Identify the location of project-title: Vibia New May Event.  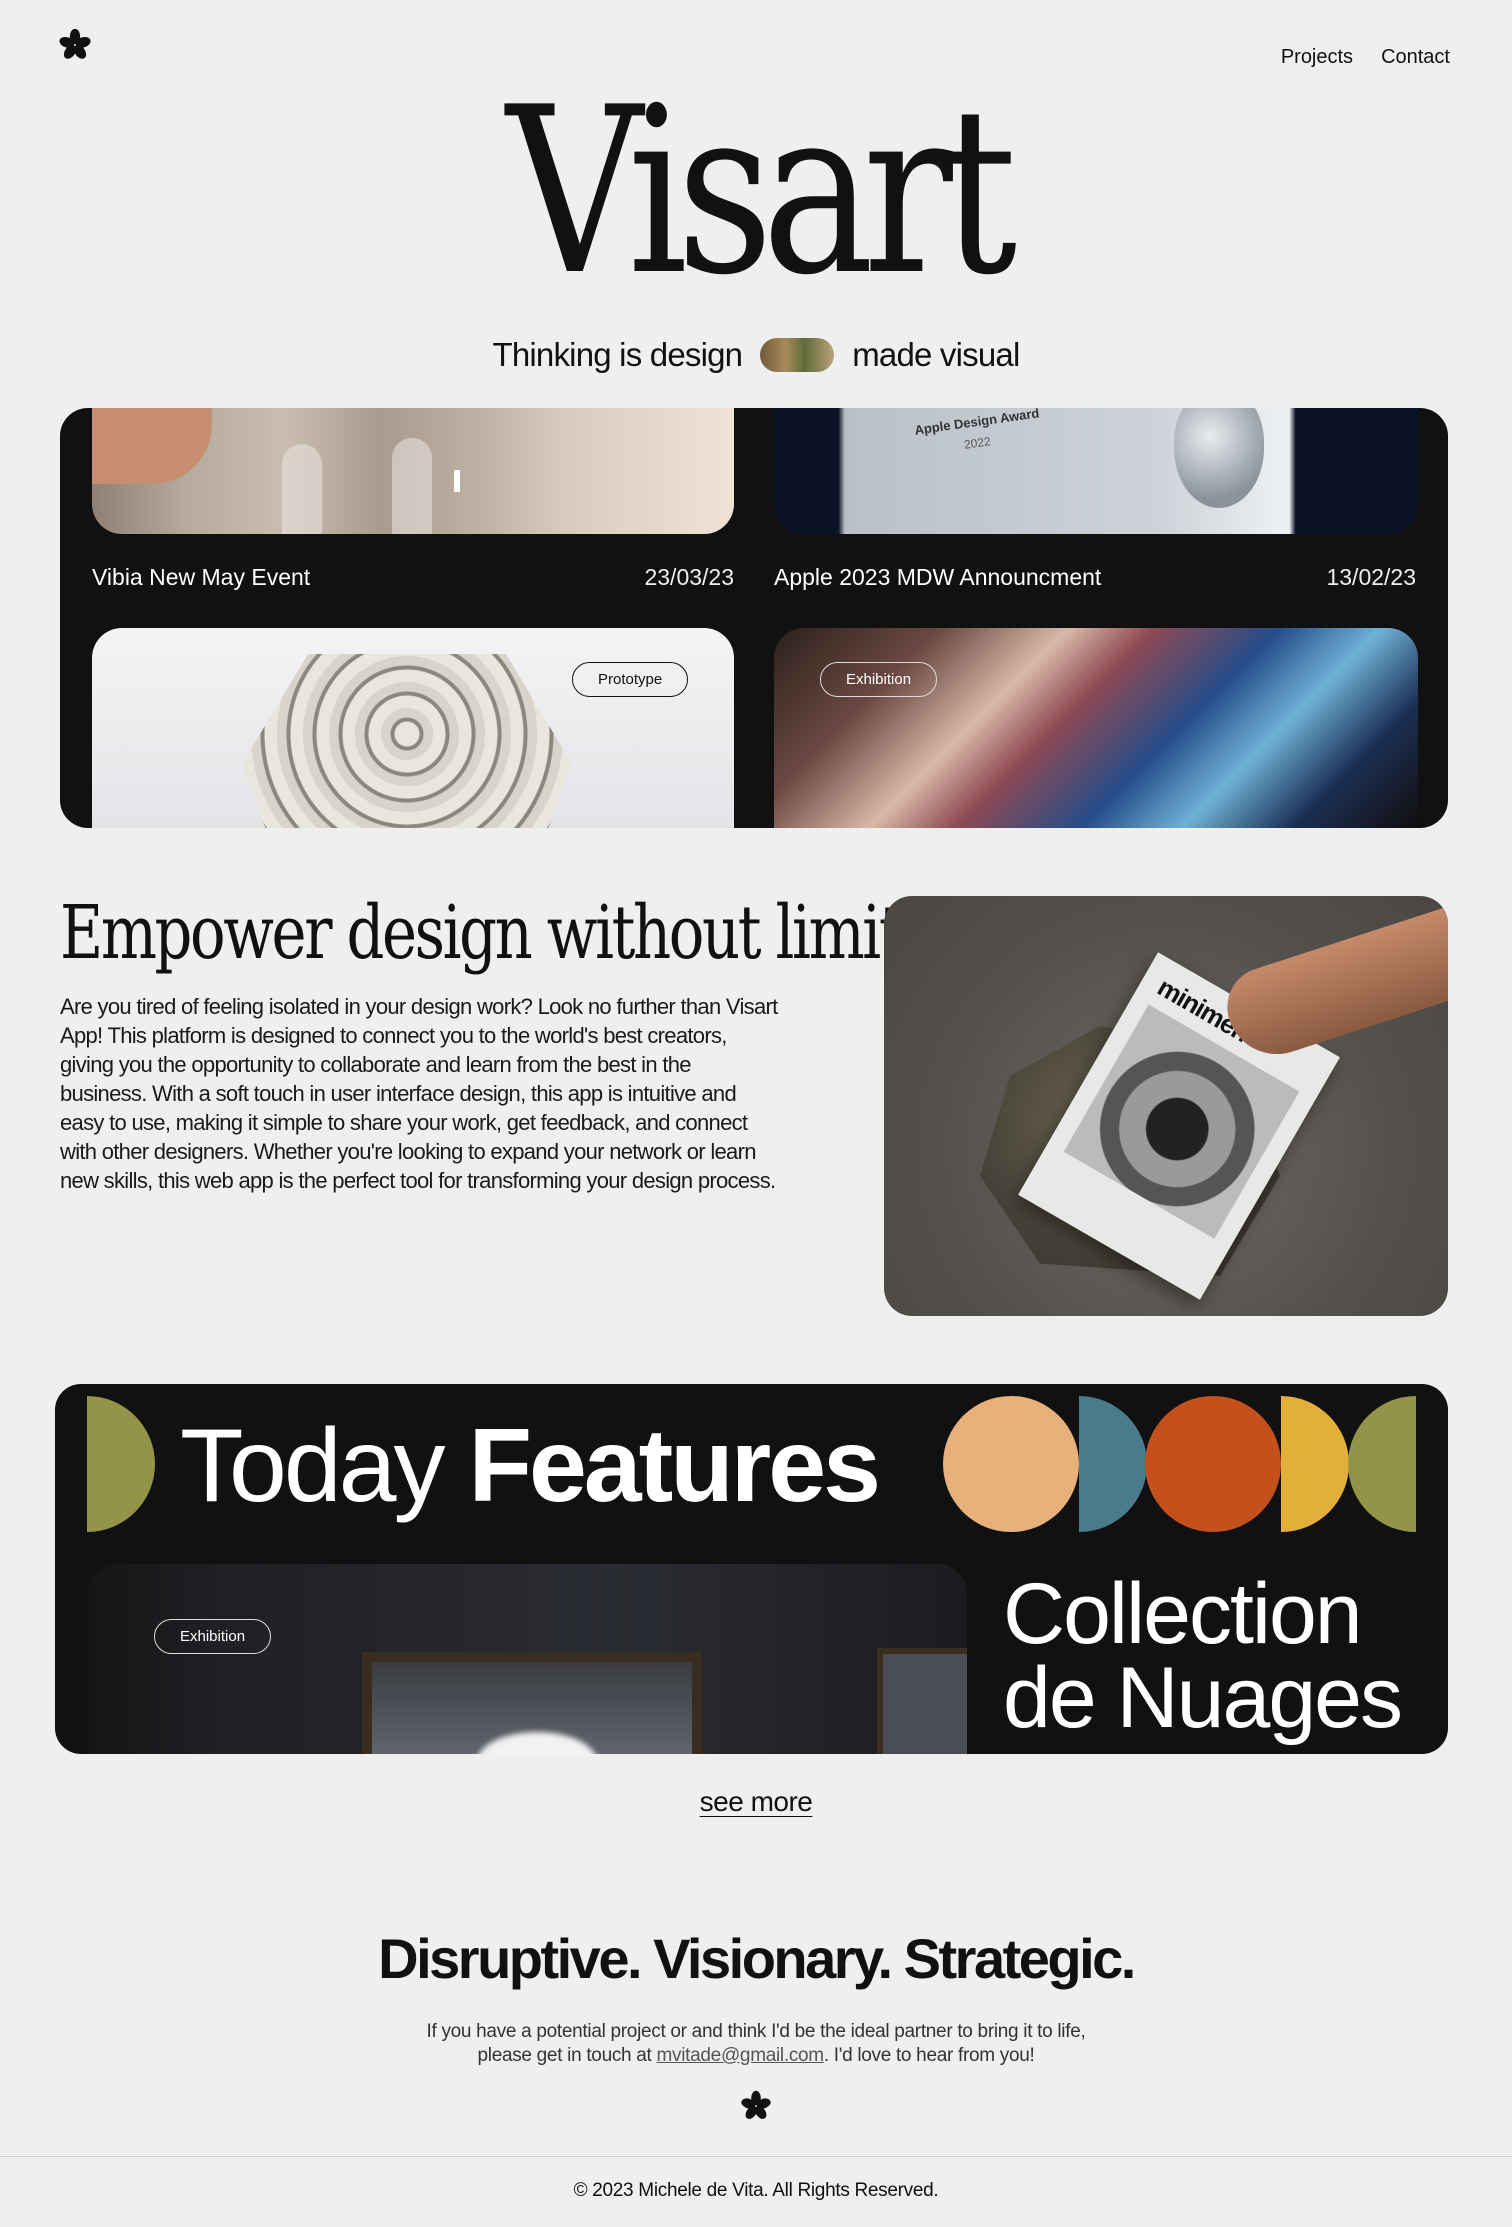
(201, 577).